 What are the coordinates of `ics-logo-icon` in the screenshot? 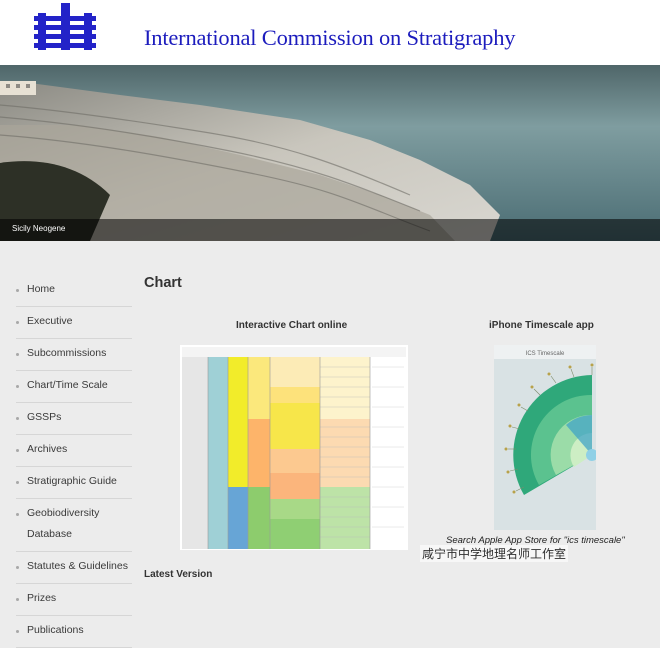 It's located at (65, 28).